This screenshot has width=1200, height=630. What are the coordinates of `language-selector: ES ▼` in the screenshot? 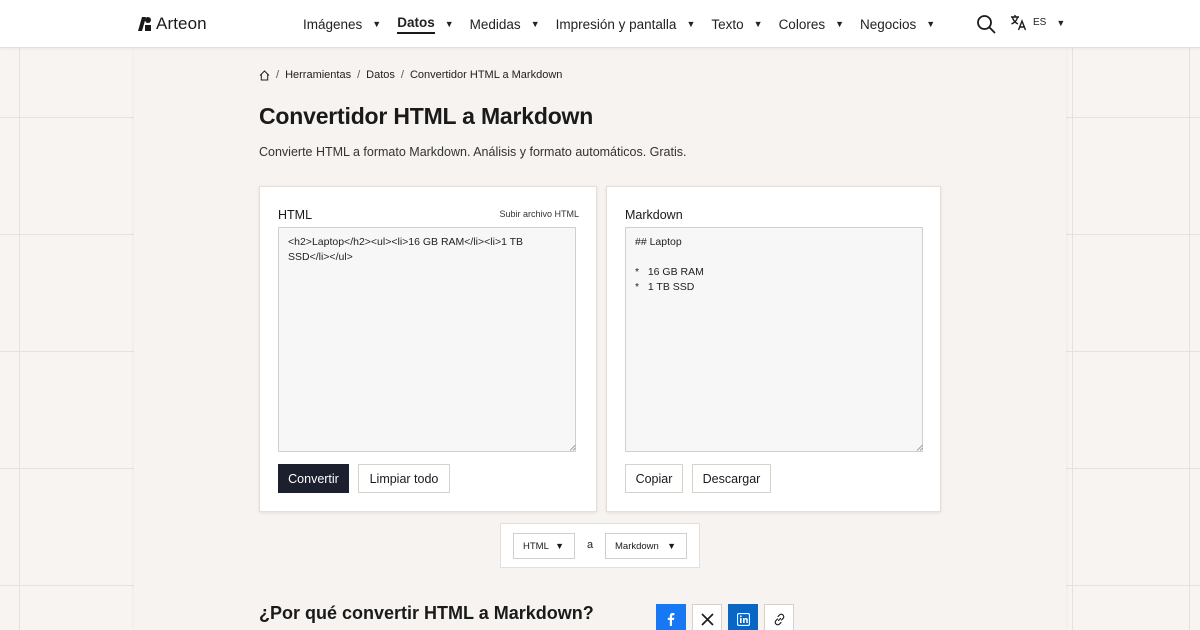 It's located at (1037, 22).